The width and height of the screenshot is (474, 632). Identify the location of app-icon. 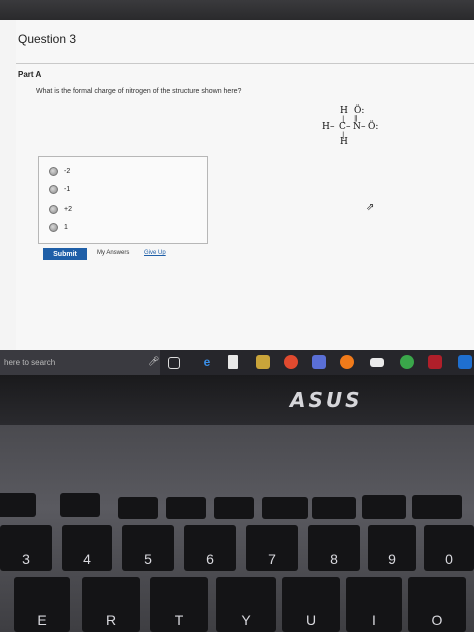
(465, 362).